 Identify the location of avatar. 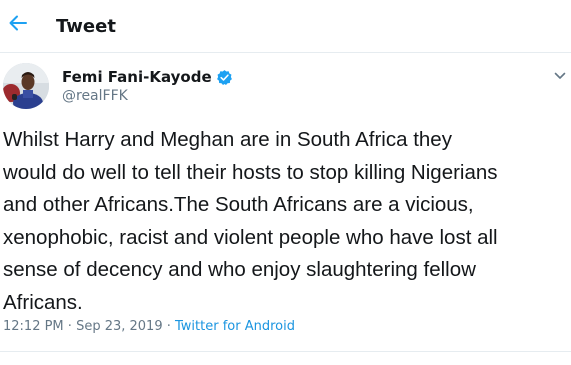
(26, 86).